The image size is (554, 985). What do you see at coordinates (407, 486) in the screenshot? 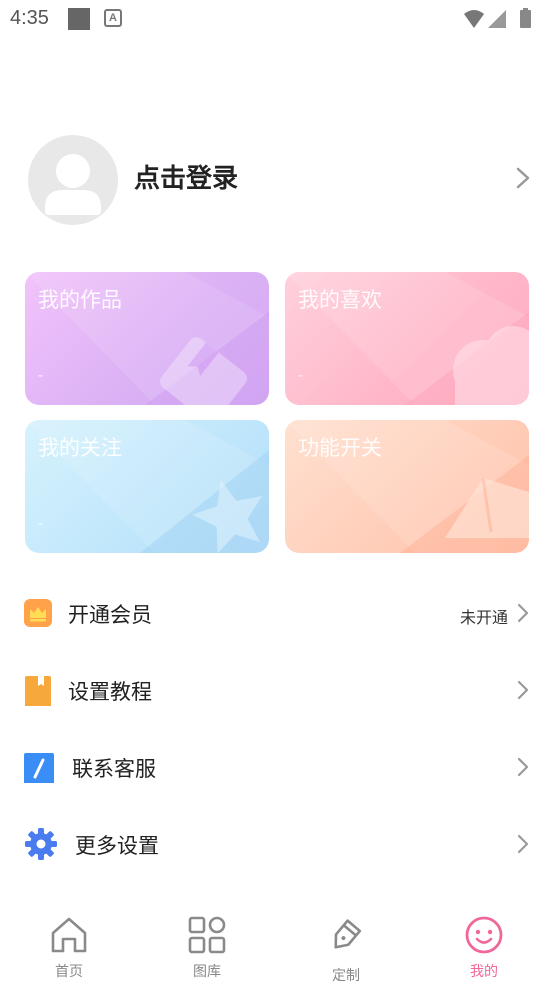
I see `card-feature-switch: 功能开关` at bounding box center [407, 486].